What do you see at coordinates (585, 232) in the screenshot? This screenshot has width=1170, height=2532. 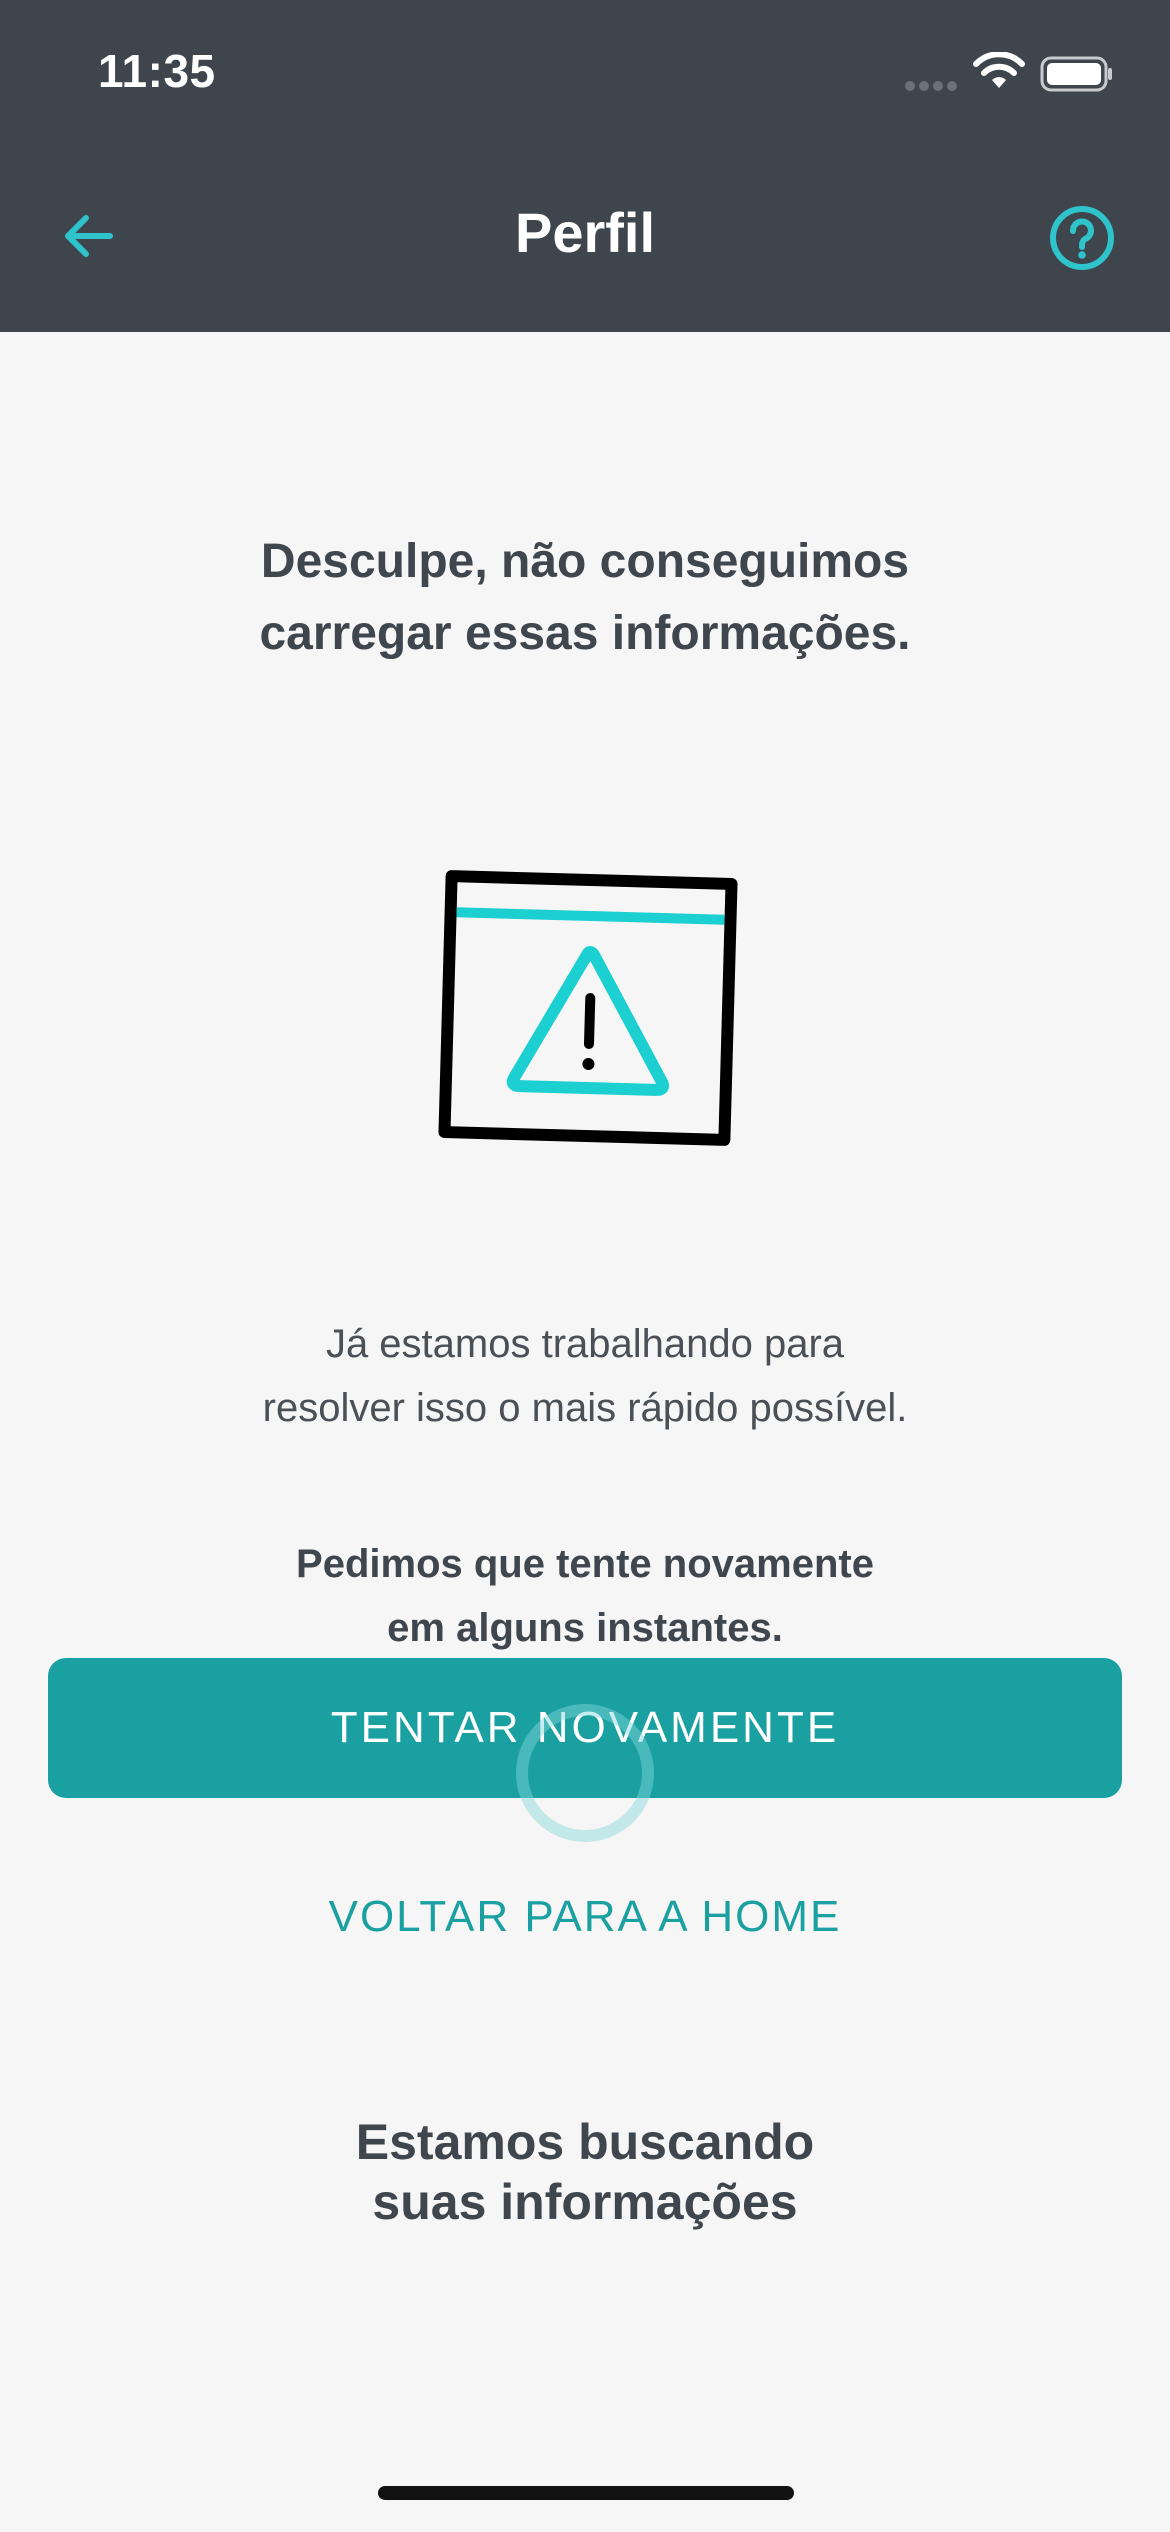 I see `page-title: Perfil` at bounding box center [585, 232].